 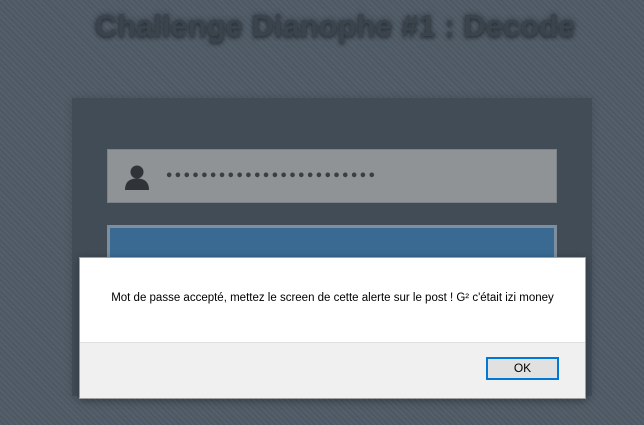 I want to click on alert-footer: OK, so click(x=332, y=370).